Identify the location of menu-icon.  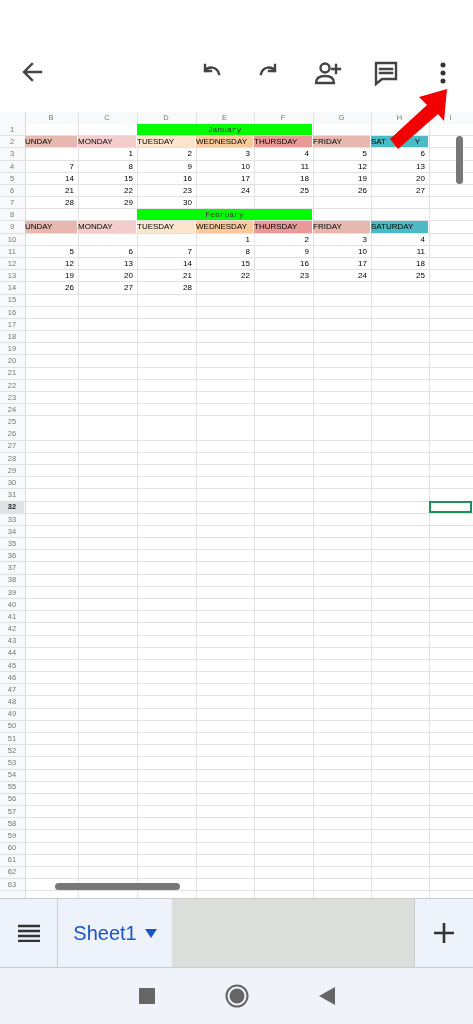
(28, 933).